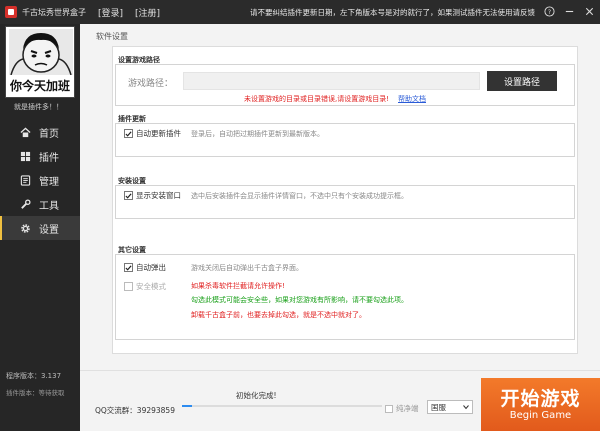 The image size is (600, 431). Describe the element at coordinates (438, 407) in the screenshot. I see `server-select-value: 国服` at that location.